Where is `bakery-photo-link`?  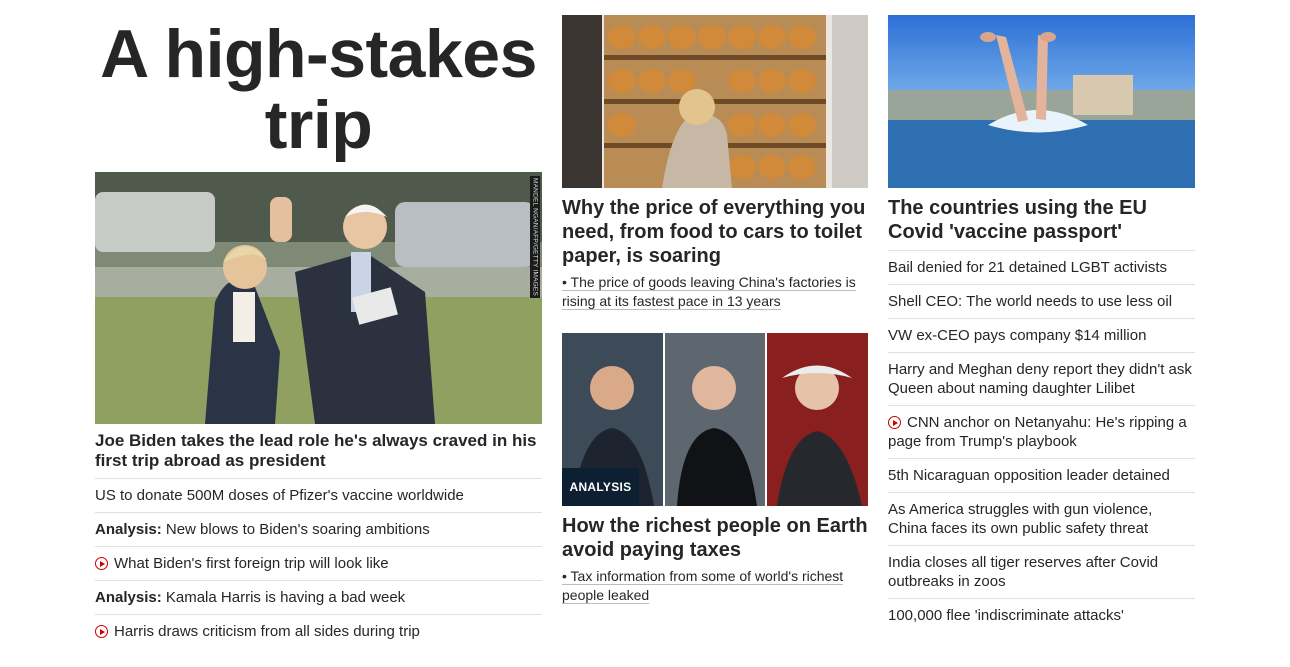
bakery-photo-link is located at coordinates (715, 101).